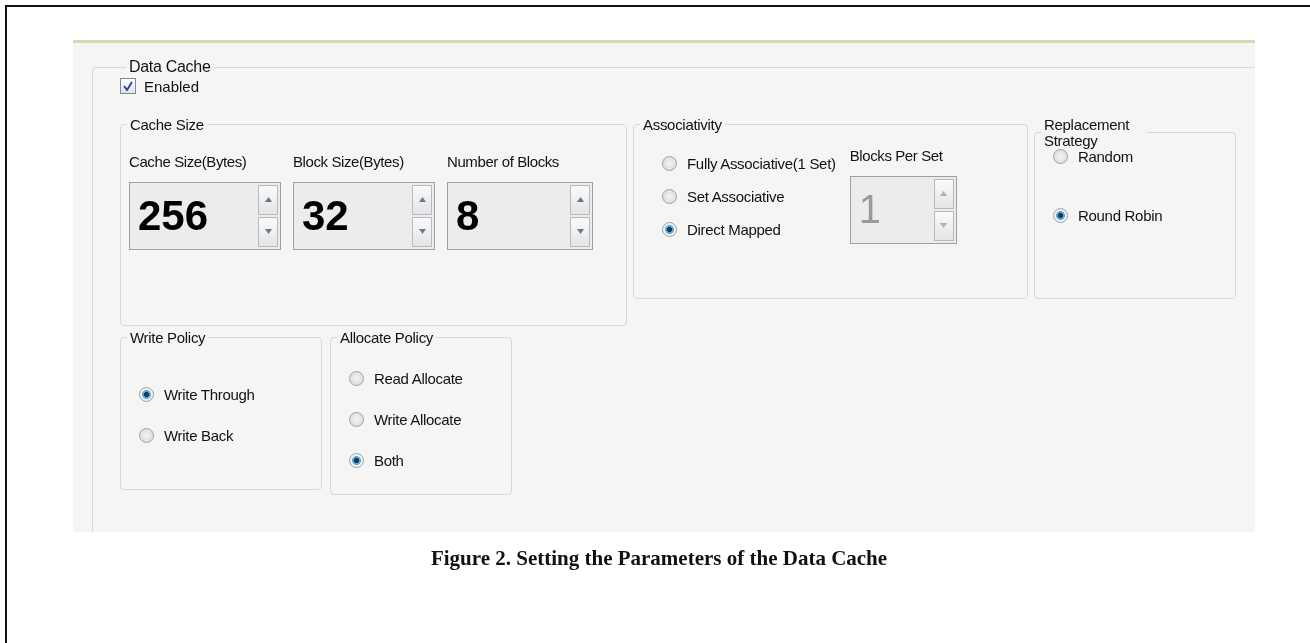 This screenshot has height=643, width=1310. I want to click on checkbox, so click(128, 86).